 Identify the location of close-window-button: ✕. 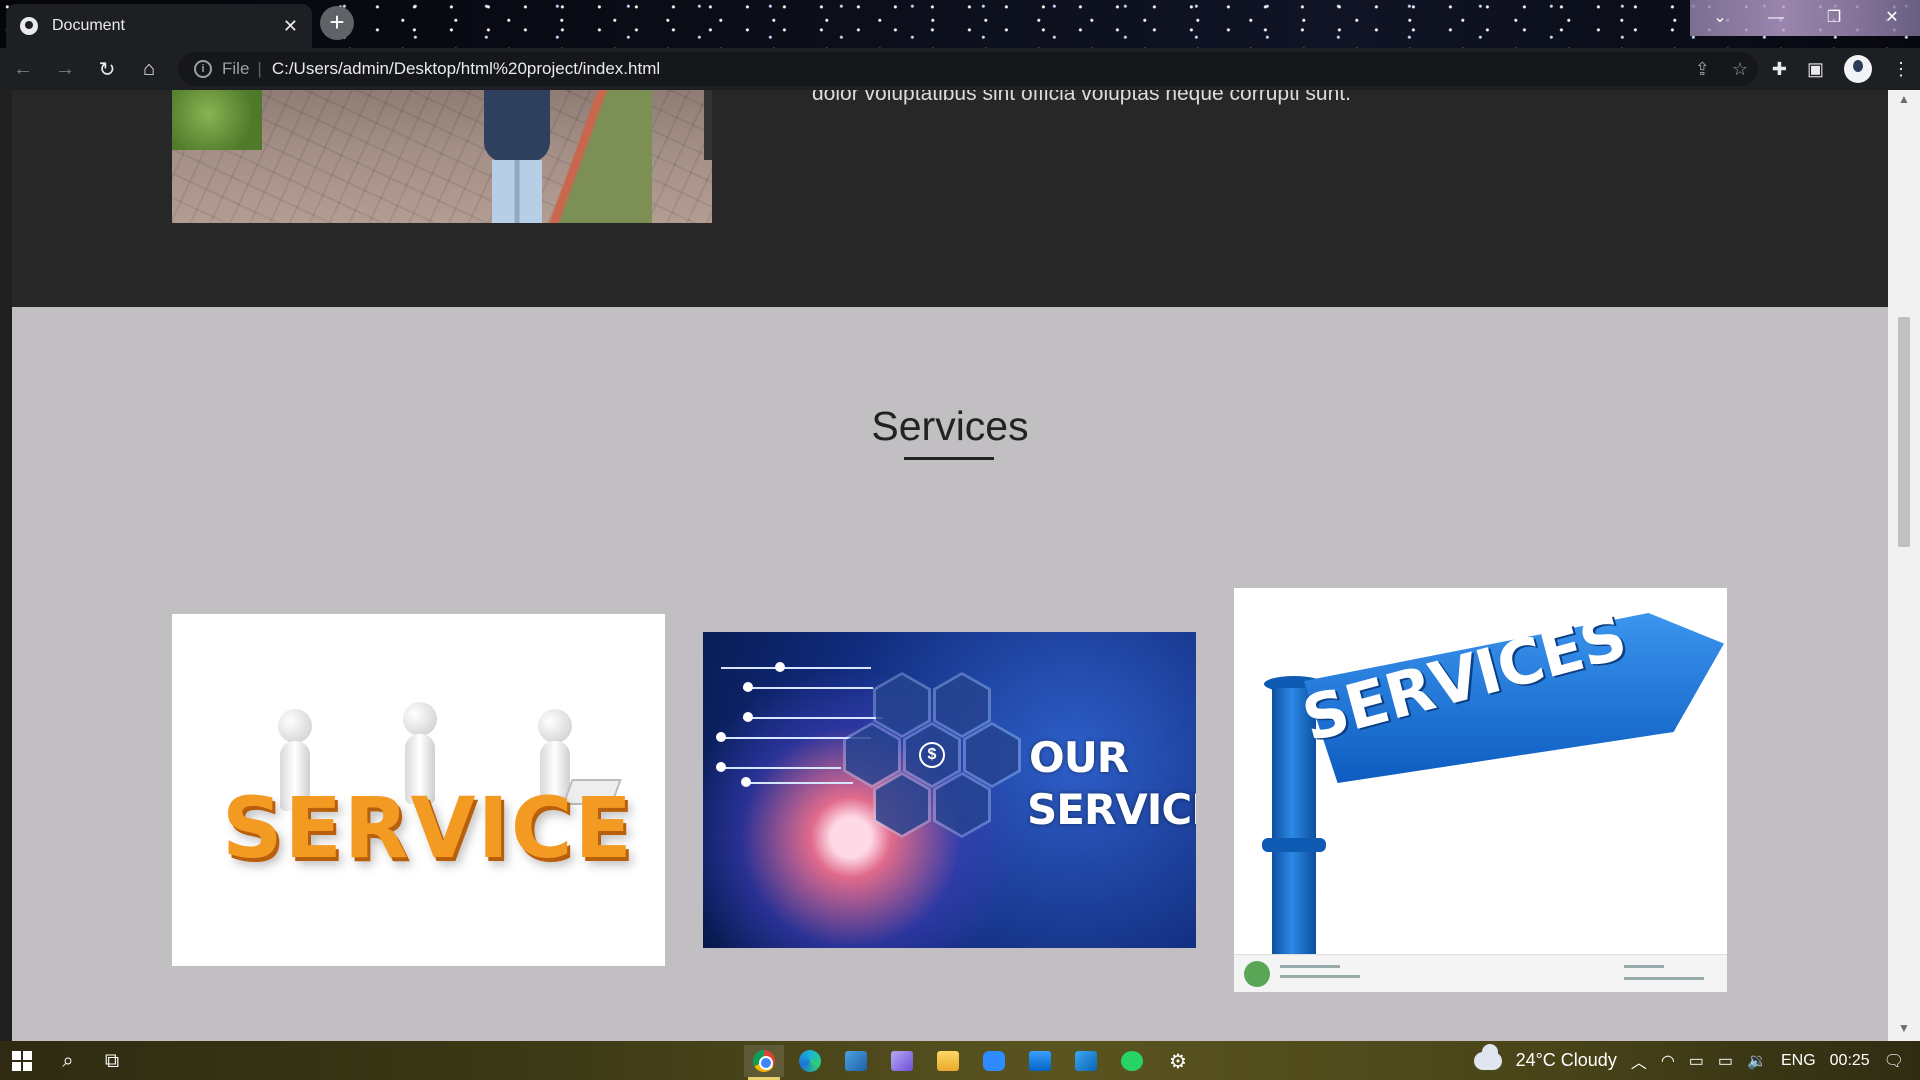
(1892, 18).